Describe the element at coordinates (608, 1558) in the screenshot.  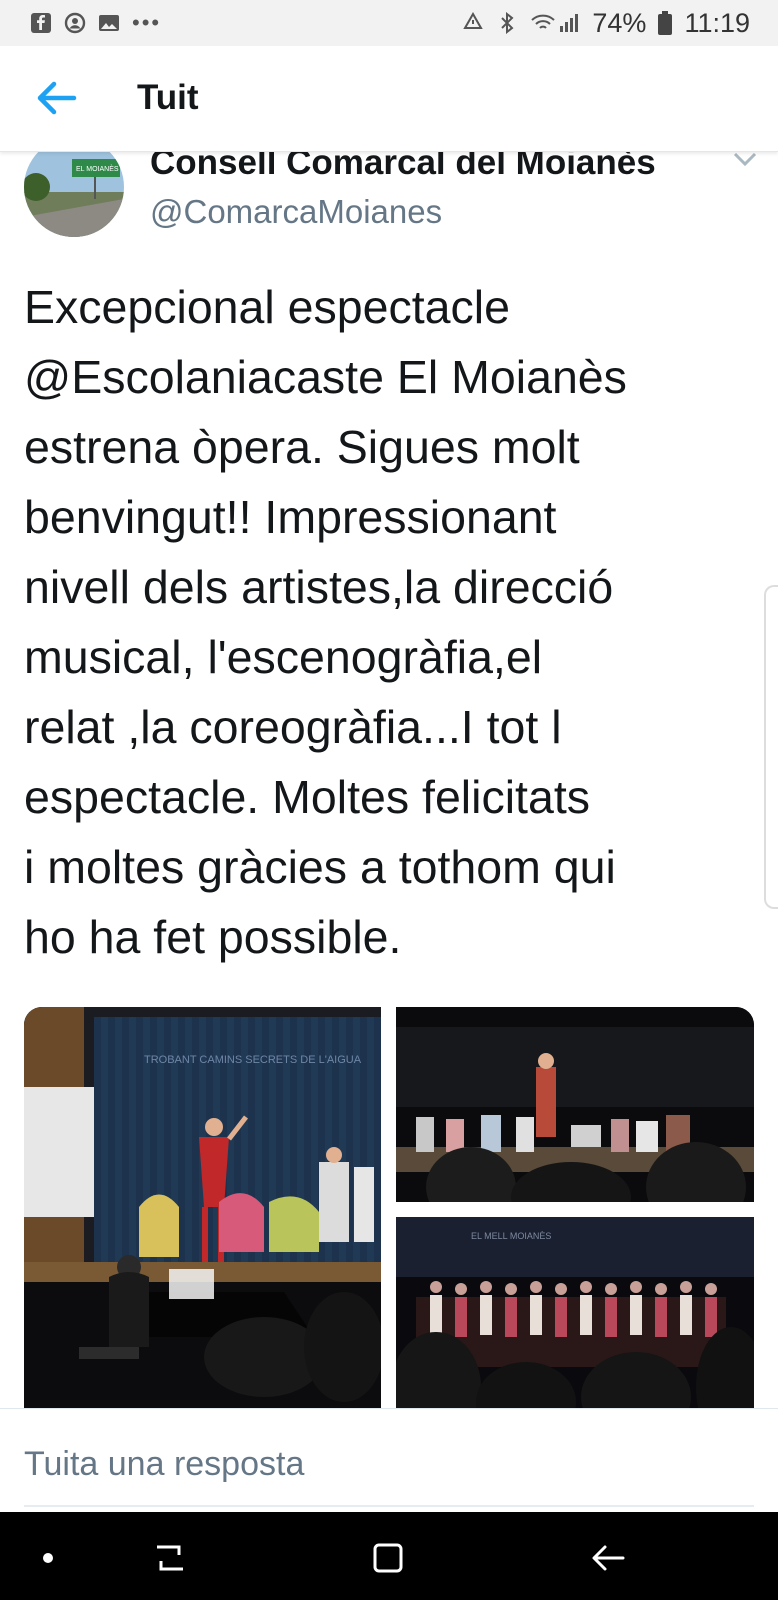
I see `back-icon` at that location.